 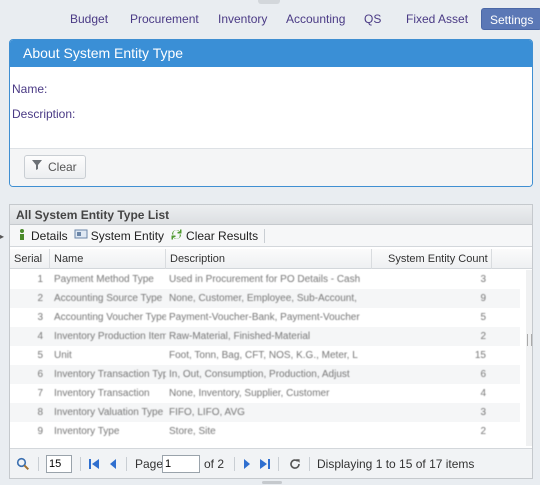 I want to click on clear-button: Clear, so click(x=55, y=167).